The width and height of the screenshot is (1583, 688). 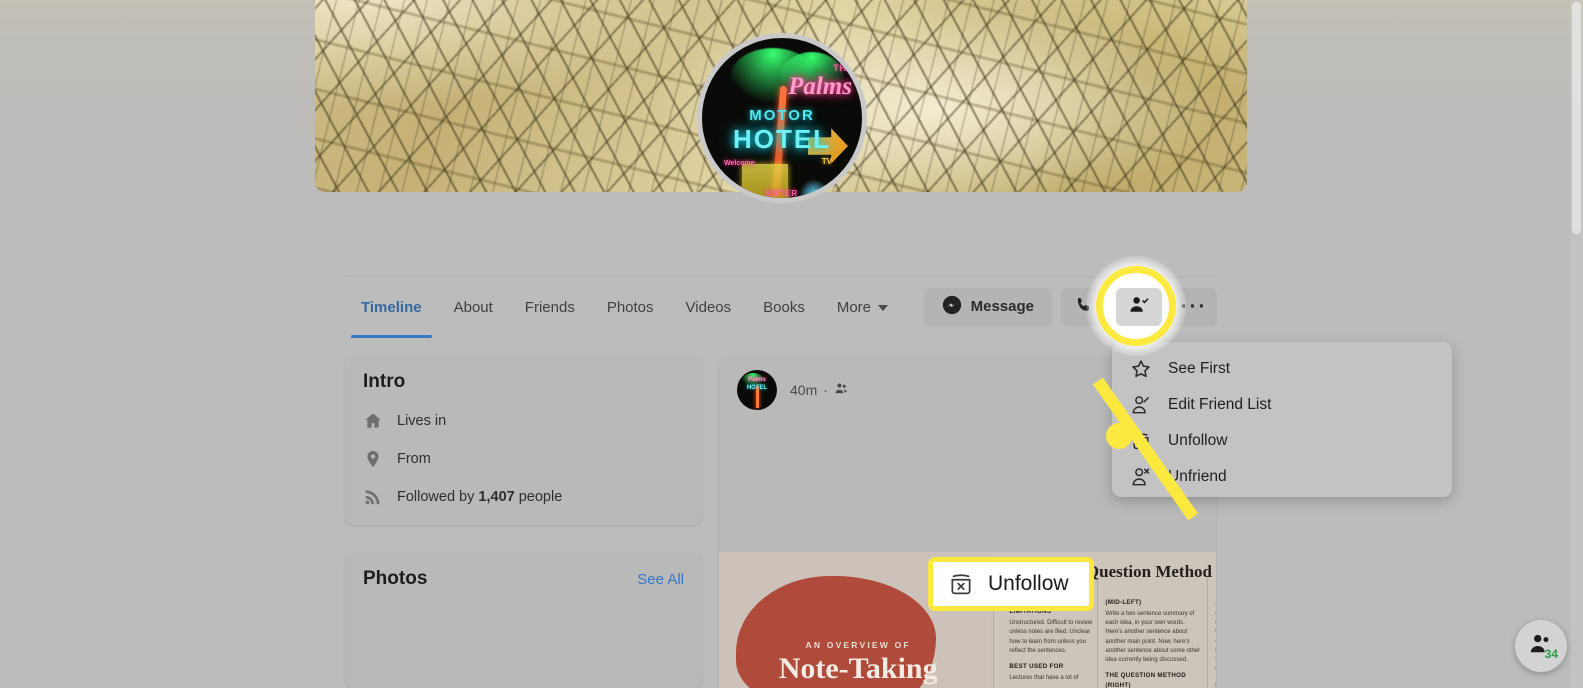 What do you see at coordinates (1141, 477) in the screenshot?
I see `person-x-icon` at bounding box center [1141, 477].